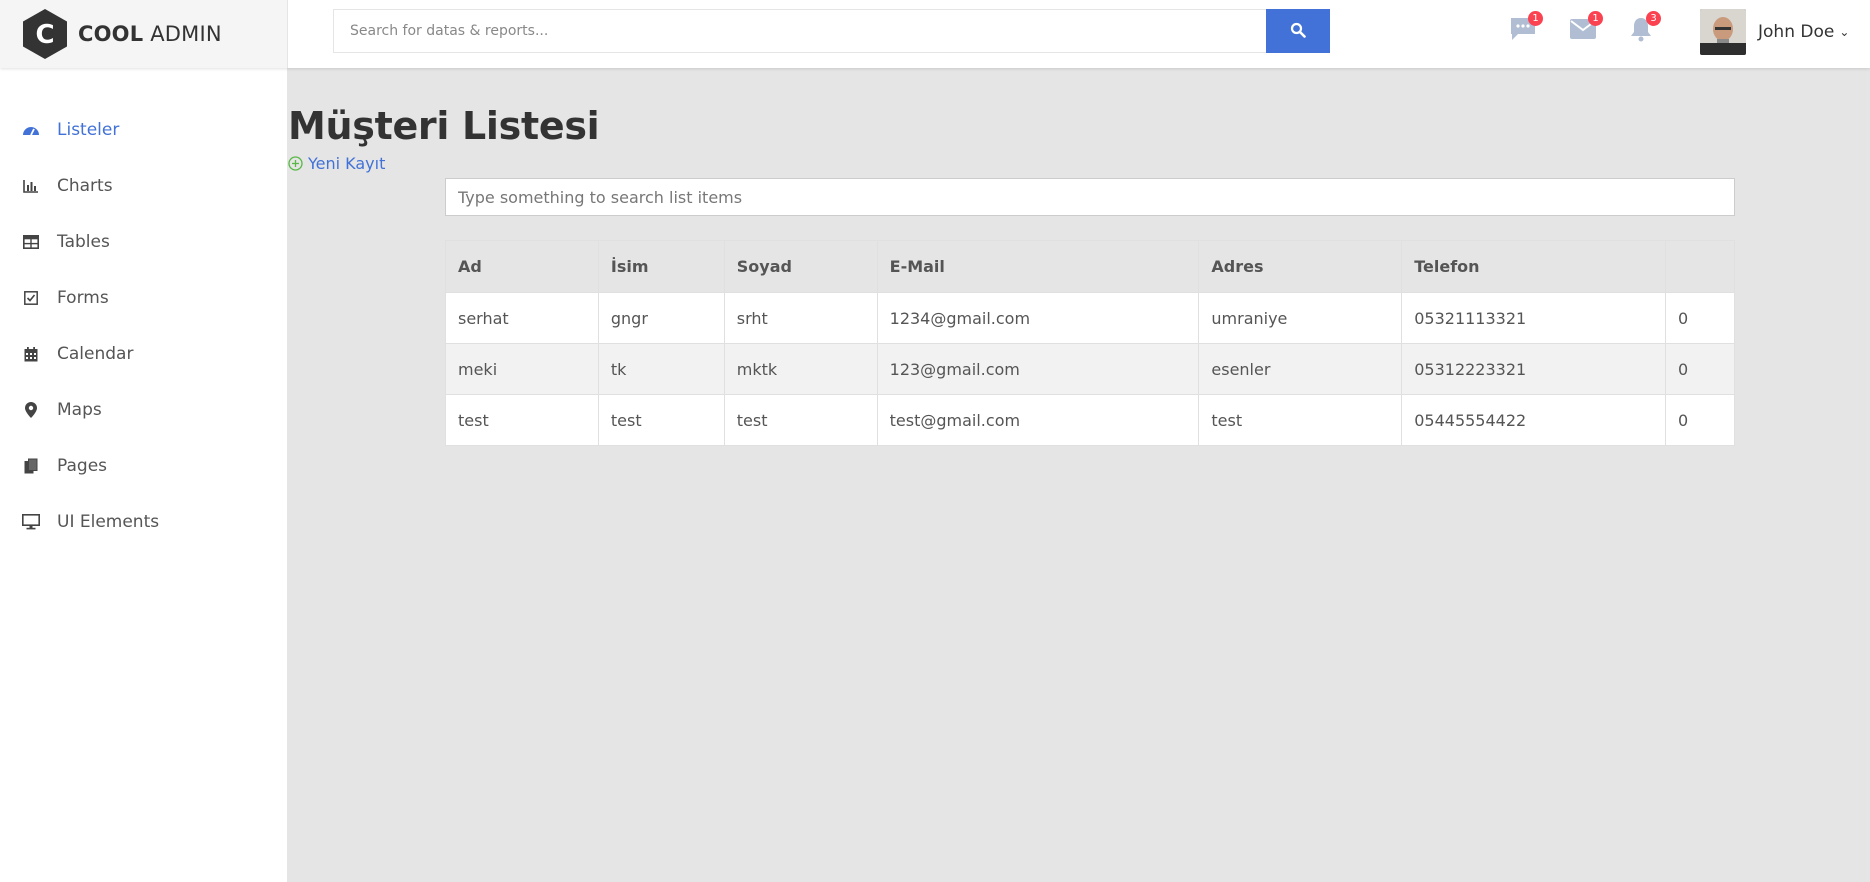 The width and height of the screenshot is (1870, 882). Describe the element at coordinates (295, 163) in the screenshot. I see `plus-circle-icon` at that location.